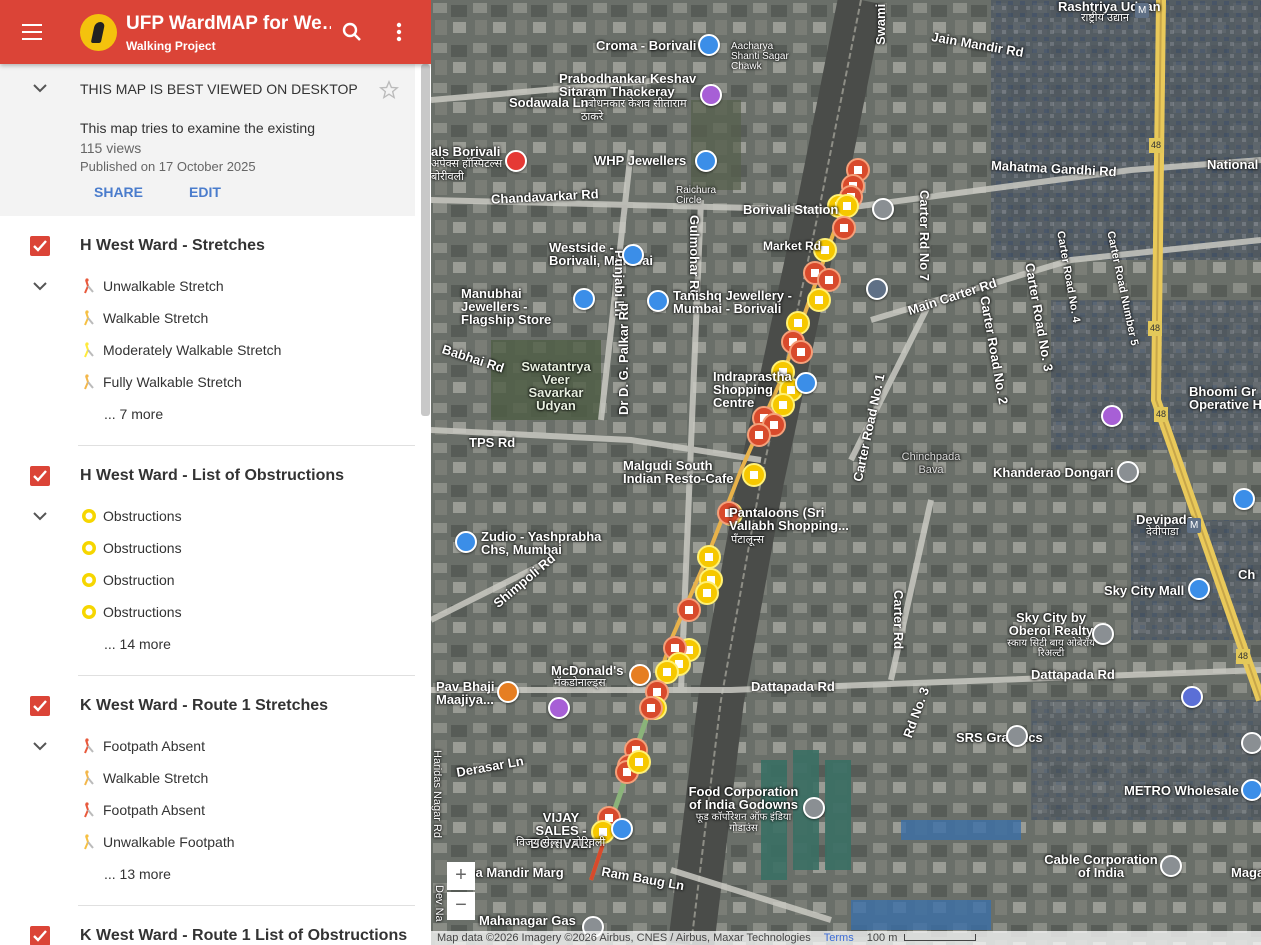 This screenshot has height=945, width=1261. What do you see at coordinates (467, 170) in the screenshot?
I see `map-label: अपेक्स हॉस्पिटल्स बोरीवली` at bounding box center [467, 170].